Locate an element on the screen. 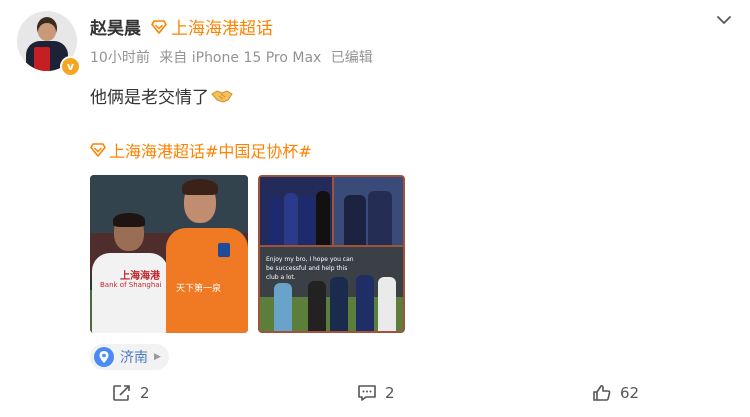  jersey-sponsor-text: Bank of Shanghai is located at coordinates (131, 285).